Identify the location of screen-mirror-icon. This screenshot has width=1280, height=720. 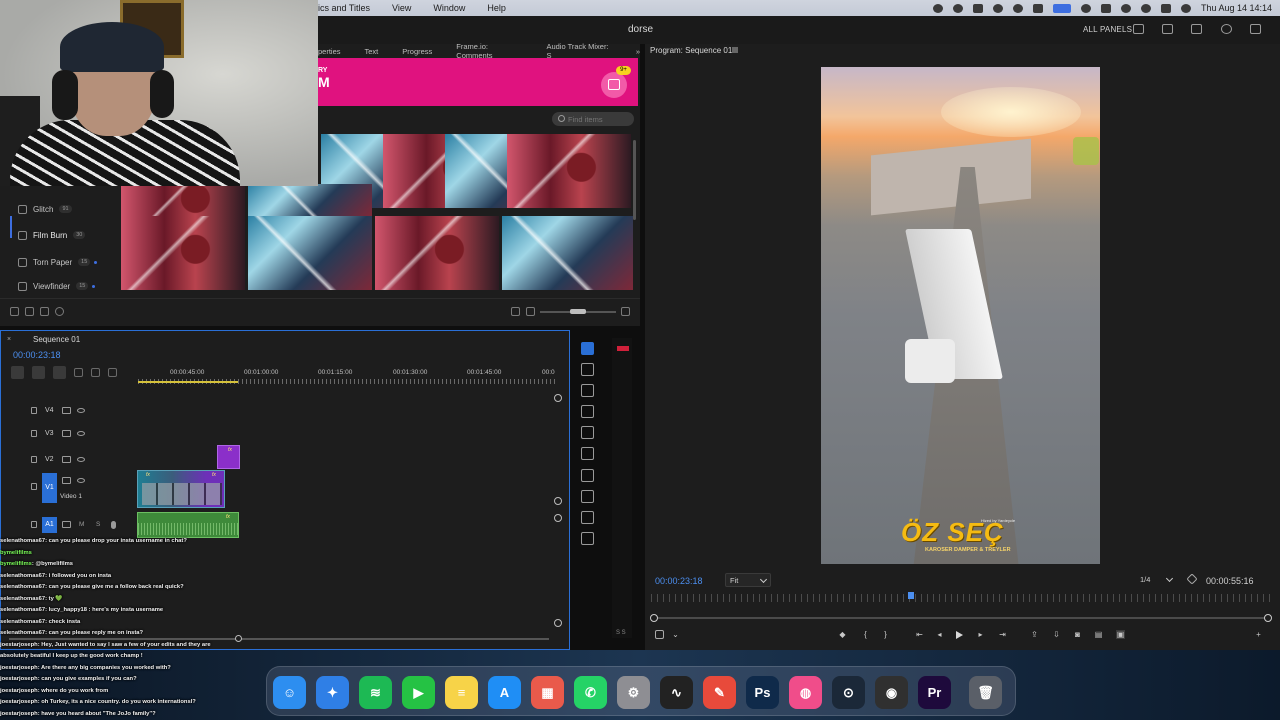
(1061, 8).